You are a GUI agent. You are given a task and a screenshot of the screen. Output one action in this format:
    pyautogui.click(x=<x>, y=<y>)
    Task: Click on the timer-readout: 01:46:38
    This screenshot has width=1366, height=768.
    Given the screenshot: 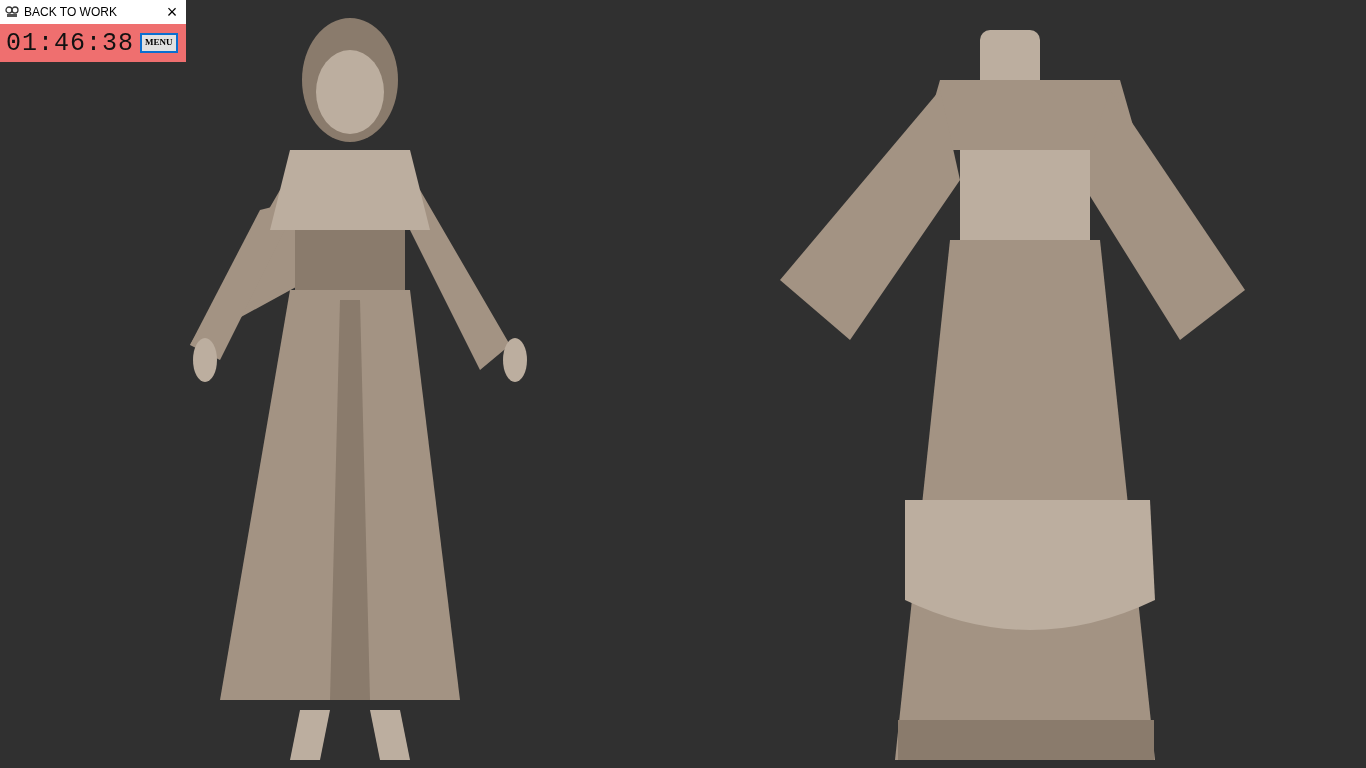 What is the action you would take?
    pyautogui.click(x=70, y=43)
    